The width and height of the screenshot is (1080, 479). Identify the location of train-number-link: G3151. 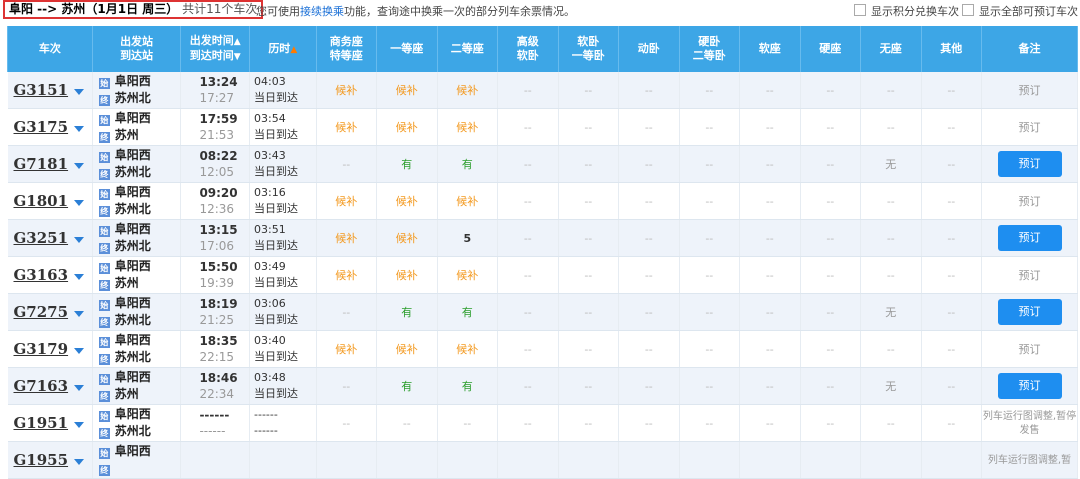
(41, 90).